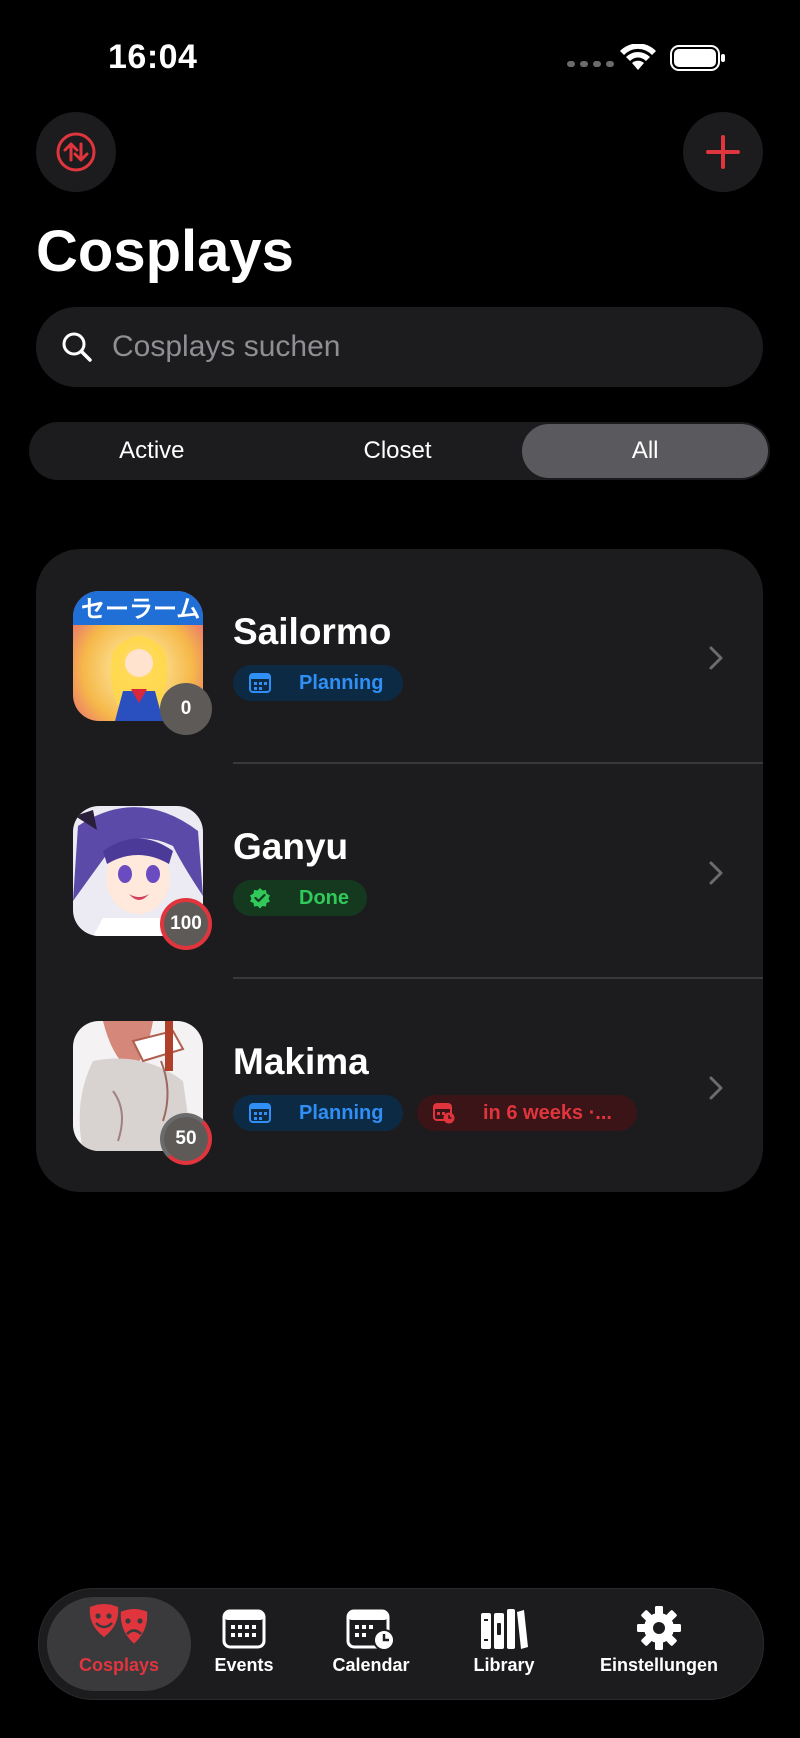 The image size is (800, 1738). I want to click on search-placeholder: Cosplays suchen, so click(226, 346).